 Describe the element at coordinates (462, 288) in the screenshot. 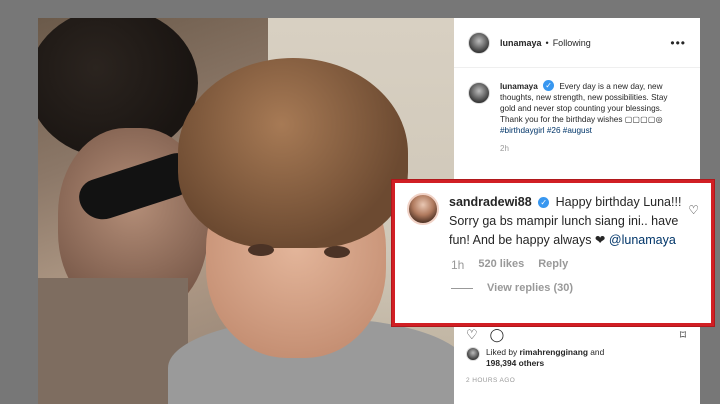

I see `replies-divider-line` at that location.